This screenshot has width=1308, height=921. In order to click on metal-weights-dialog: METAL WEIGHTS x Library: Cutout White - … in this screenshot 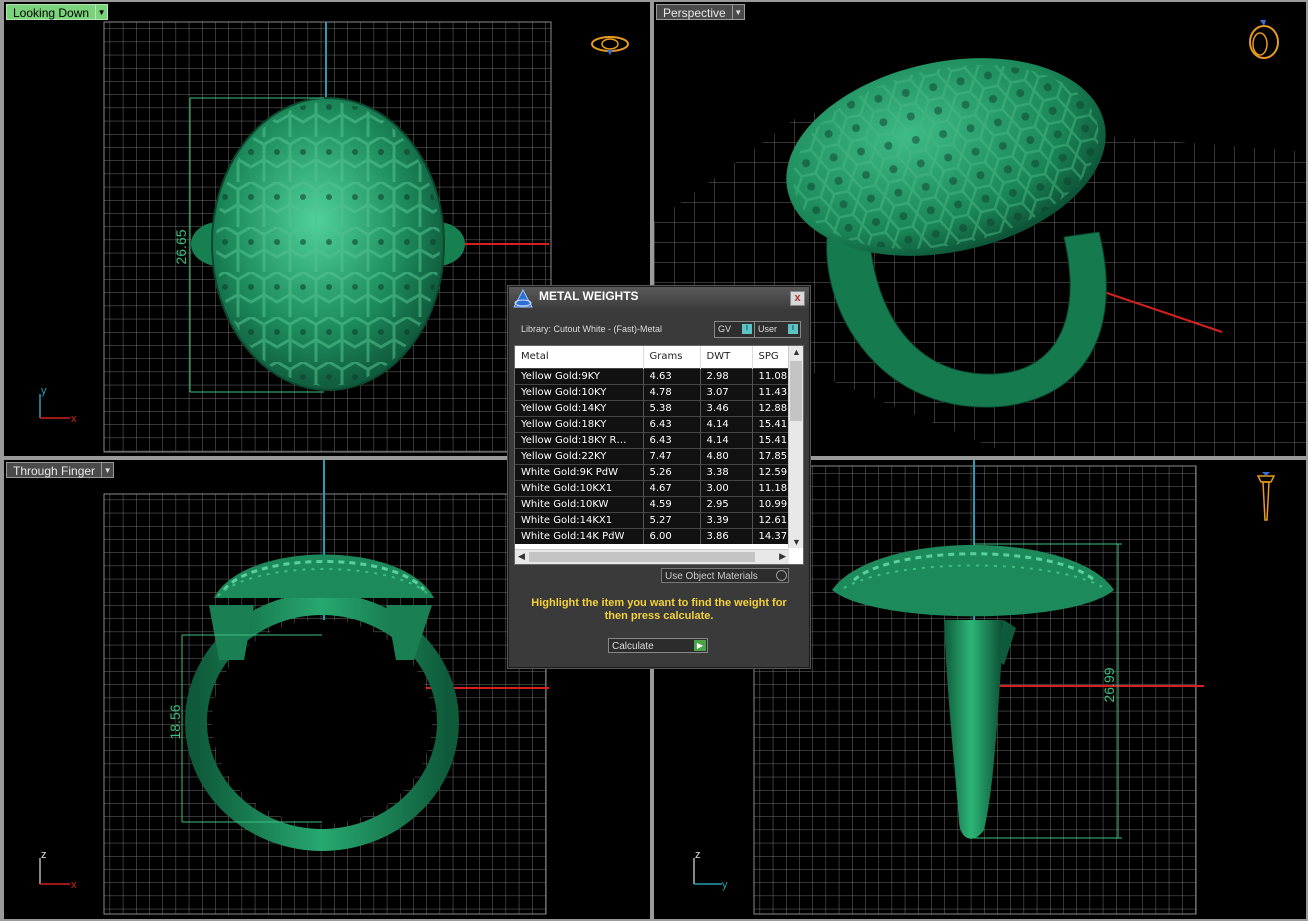, I will do `click(659, 477)`.